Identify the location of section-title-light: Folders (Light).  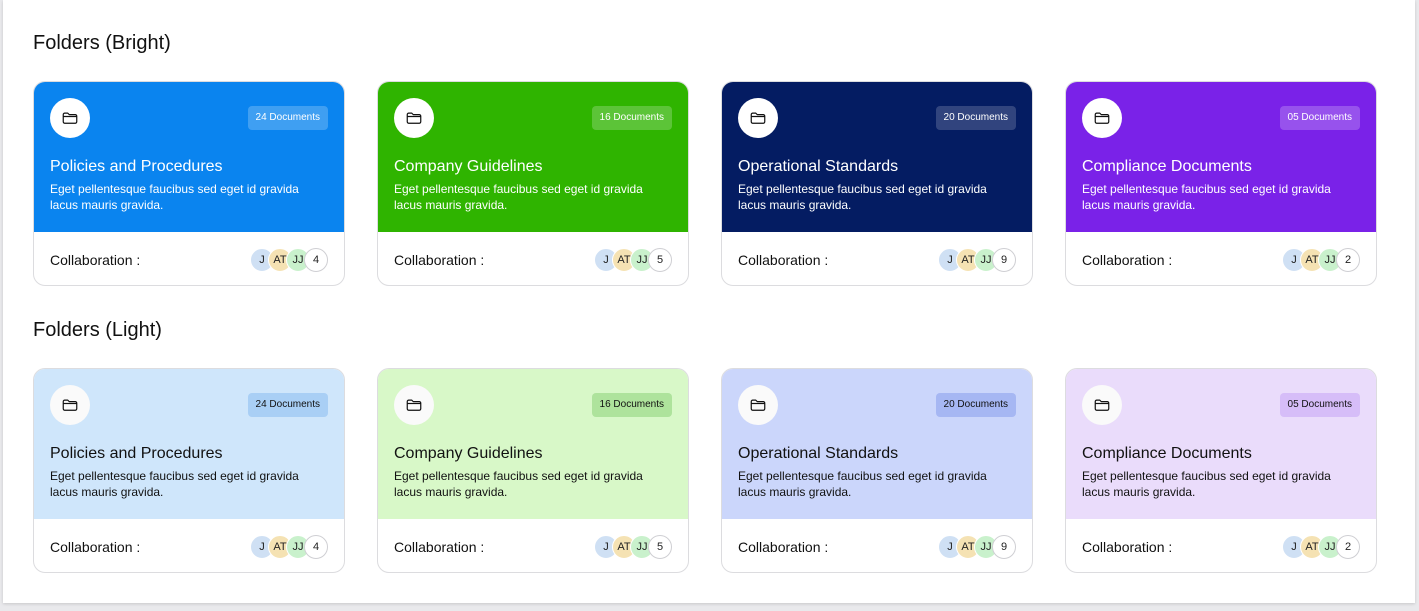
(97, 330).